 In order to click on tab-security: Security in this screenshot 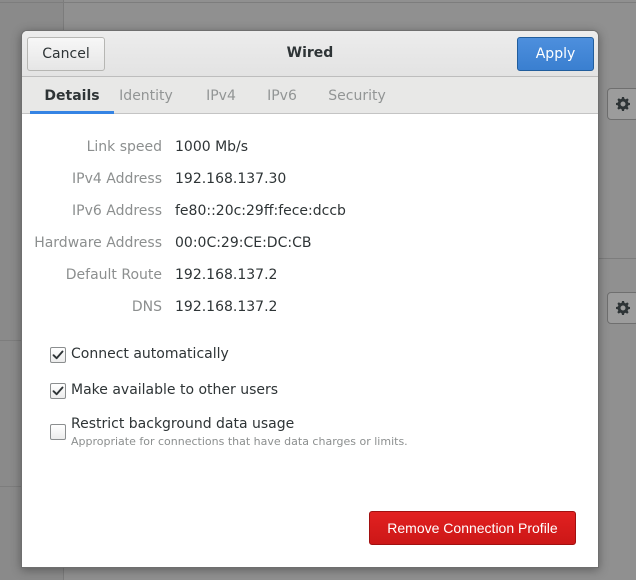, I will do `click(357, 95)`.